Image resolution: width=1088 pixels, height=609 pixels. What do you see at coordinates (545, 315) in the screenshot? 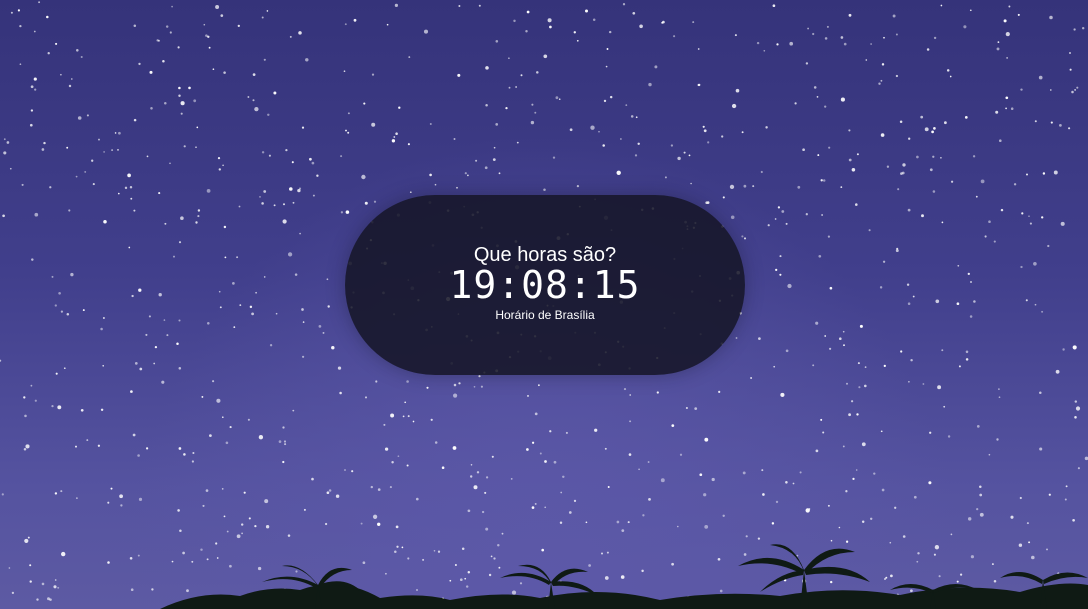
I see `clock-timezone-label: Horário de Brasília` at bounding box center [545, 315].